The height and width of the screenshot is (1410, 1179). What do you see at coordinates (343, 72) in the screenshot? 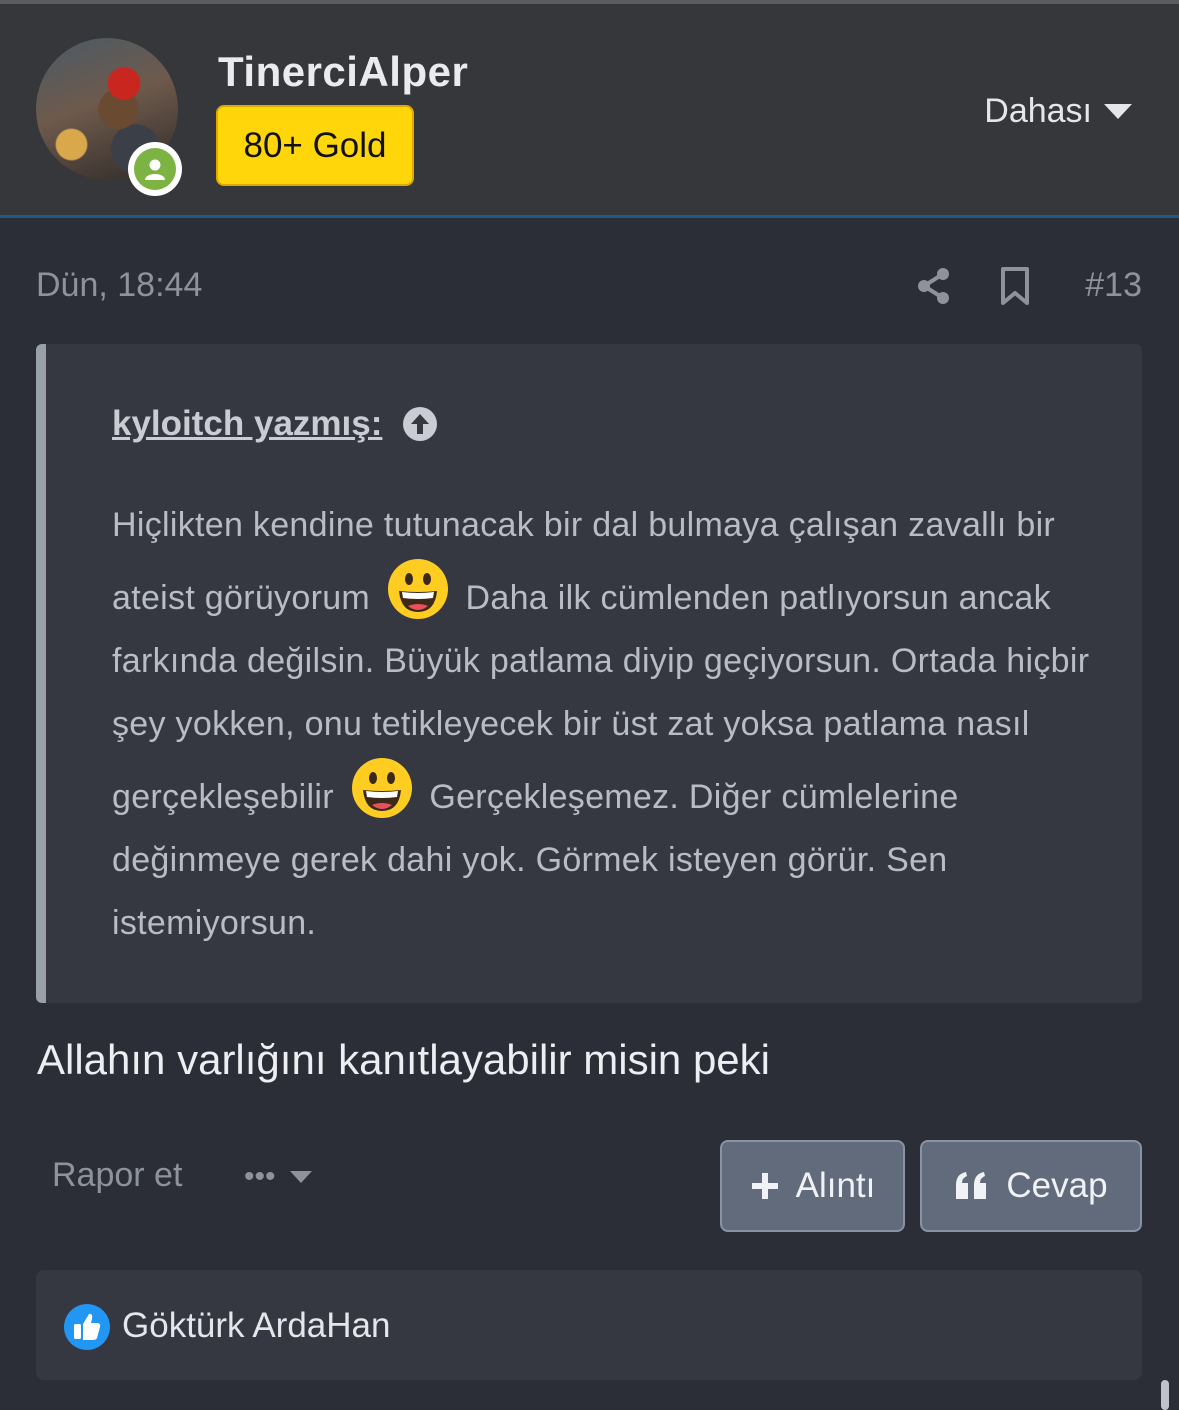
I see `username: TinerciAlper` at bounding box center [343, 72].